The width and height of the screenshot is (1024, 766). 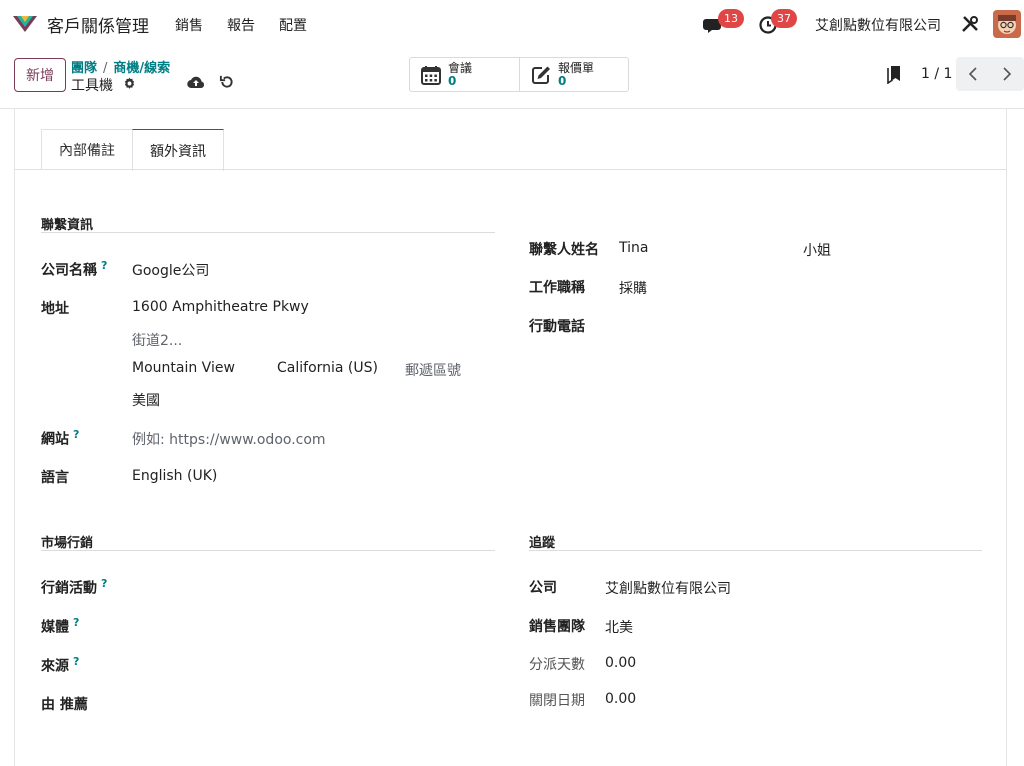 I want to click on meetings-label: 會議, so click(x=460, y=67).